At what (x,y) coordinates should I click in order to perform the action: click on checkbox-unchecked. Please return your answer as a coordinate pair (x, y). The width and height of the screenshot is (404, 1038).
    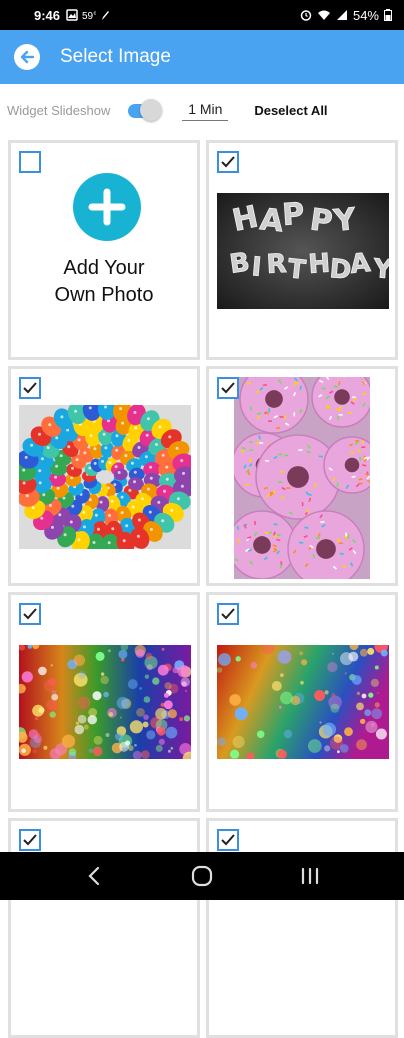
    Looking at the image, I should click on (30, 162).